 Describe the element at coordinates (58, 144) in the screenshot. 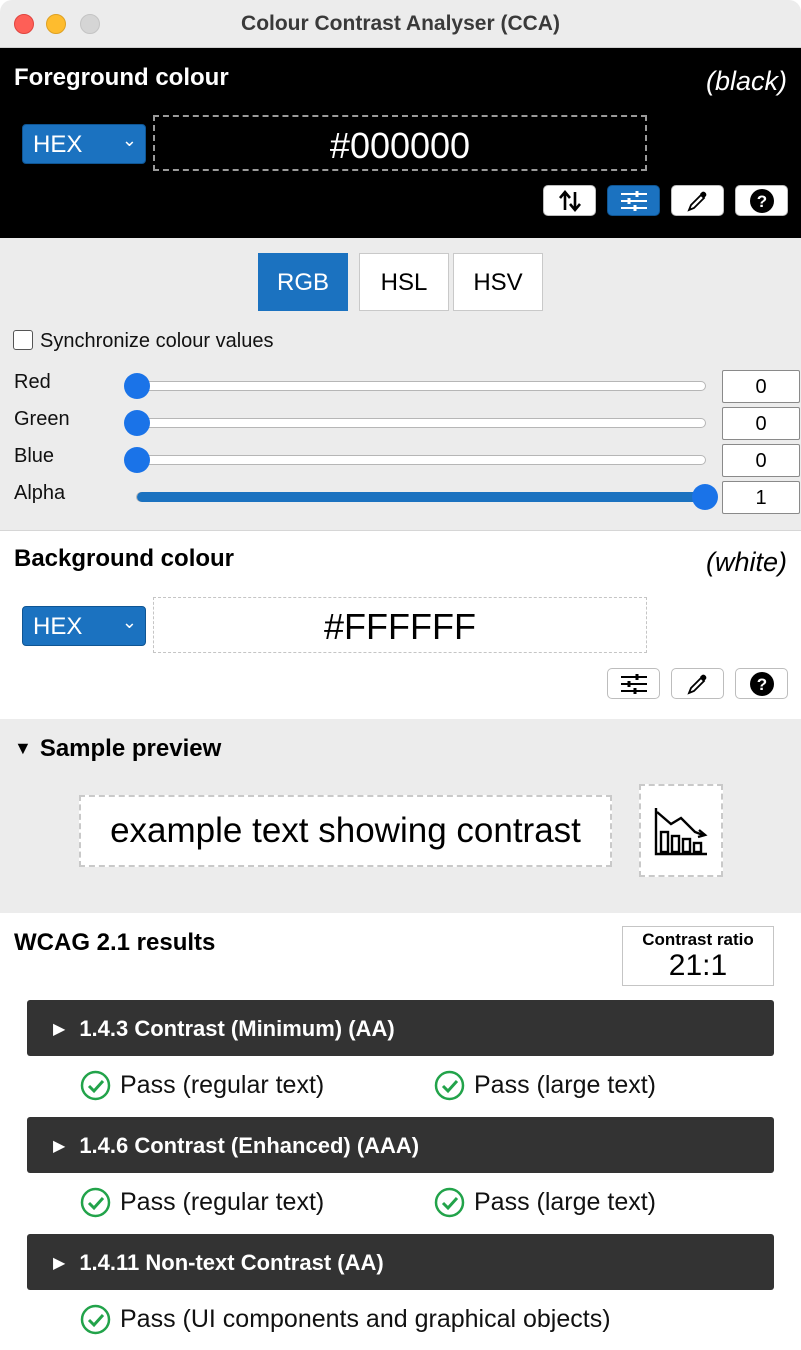

I see `foreground-format-value: HEX` at that location.